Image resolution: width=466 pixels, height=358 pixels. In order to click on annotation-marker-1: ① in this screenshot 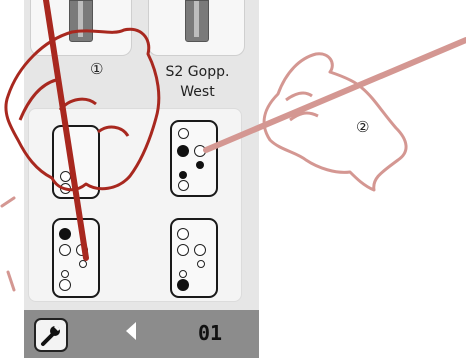, I will do `click(97, 69)`.